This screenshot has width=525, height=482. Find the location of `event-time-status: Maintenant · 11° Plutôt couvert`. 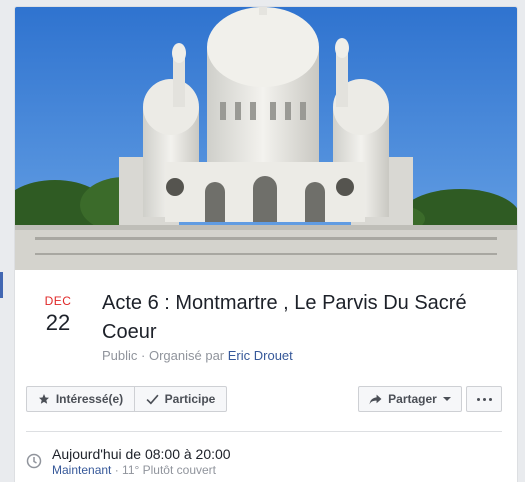

event-time-status: Maintenant · 11° Plutôt couvert is located at coordinates (134, 470).